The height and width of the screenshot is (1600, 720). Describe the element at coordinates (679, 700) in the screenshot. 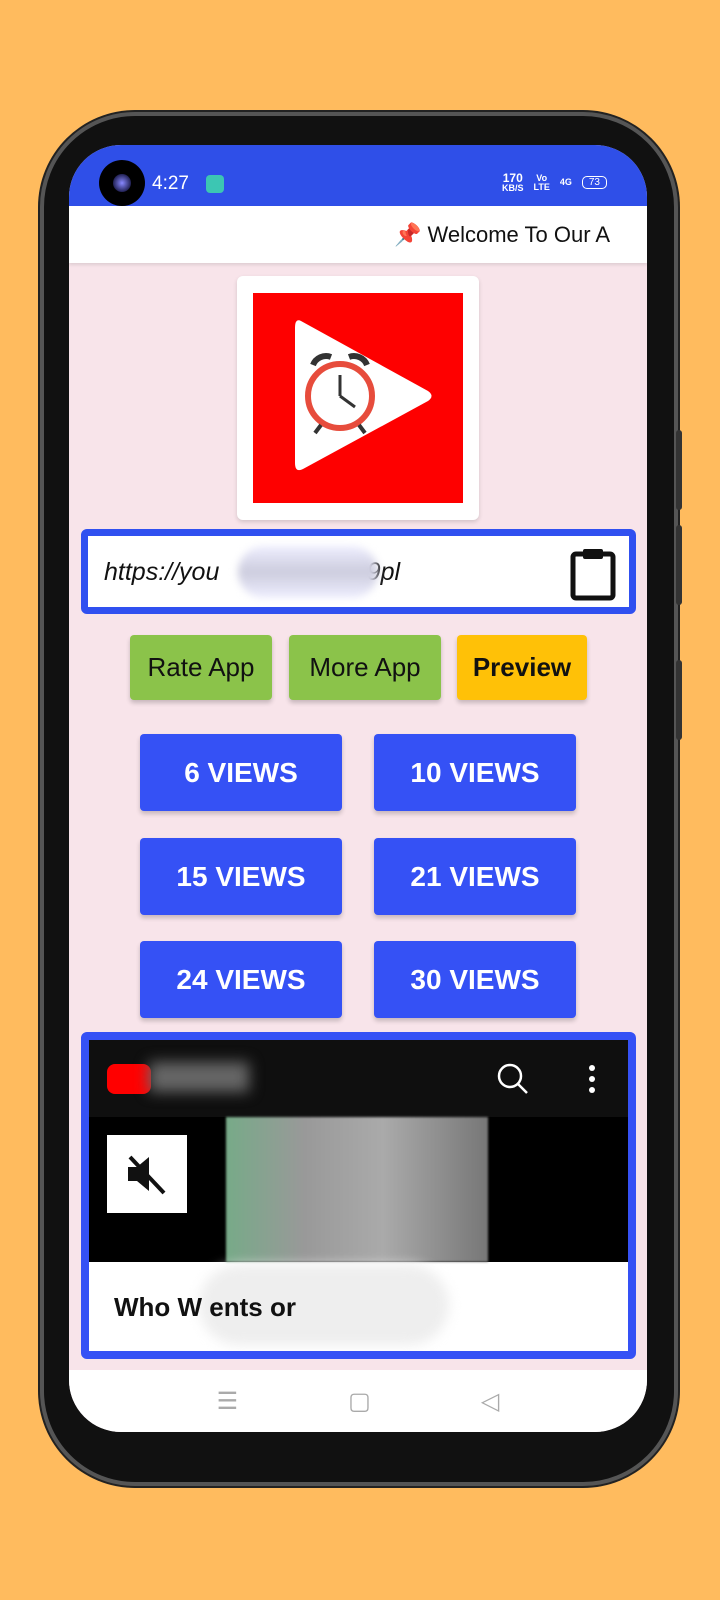

I see `power-button` at that location.